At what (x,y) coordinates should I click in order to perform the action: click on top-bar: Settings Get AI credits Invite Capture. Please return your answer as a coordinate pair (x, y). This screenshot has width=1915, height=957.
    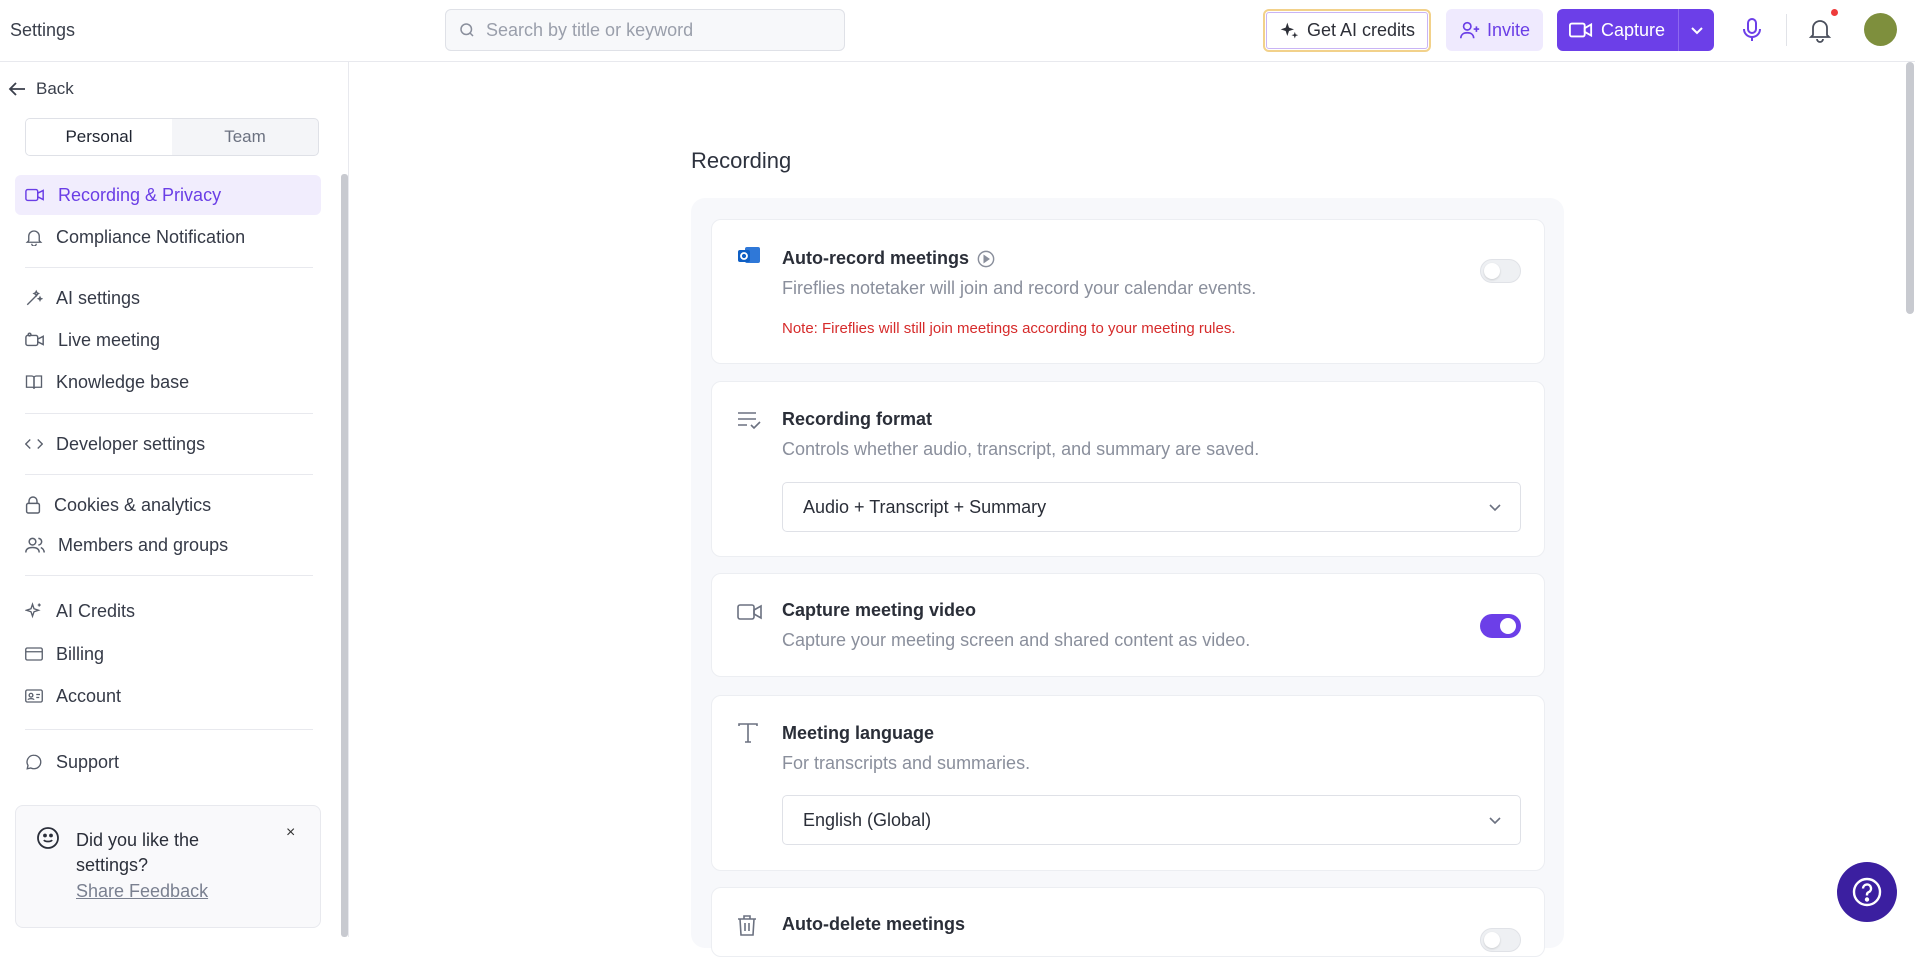
    Looking at the image, I should click on (957, 31).